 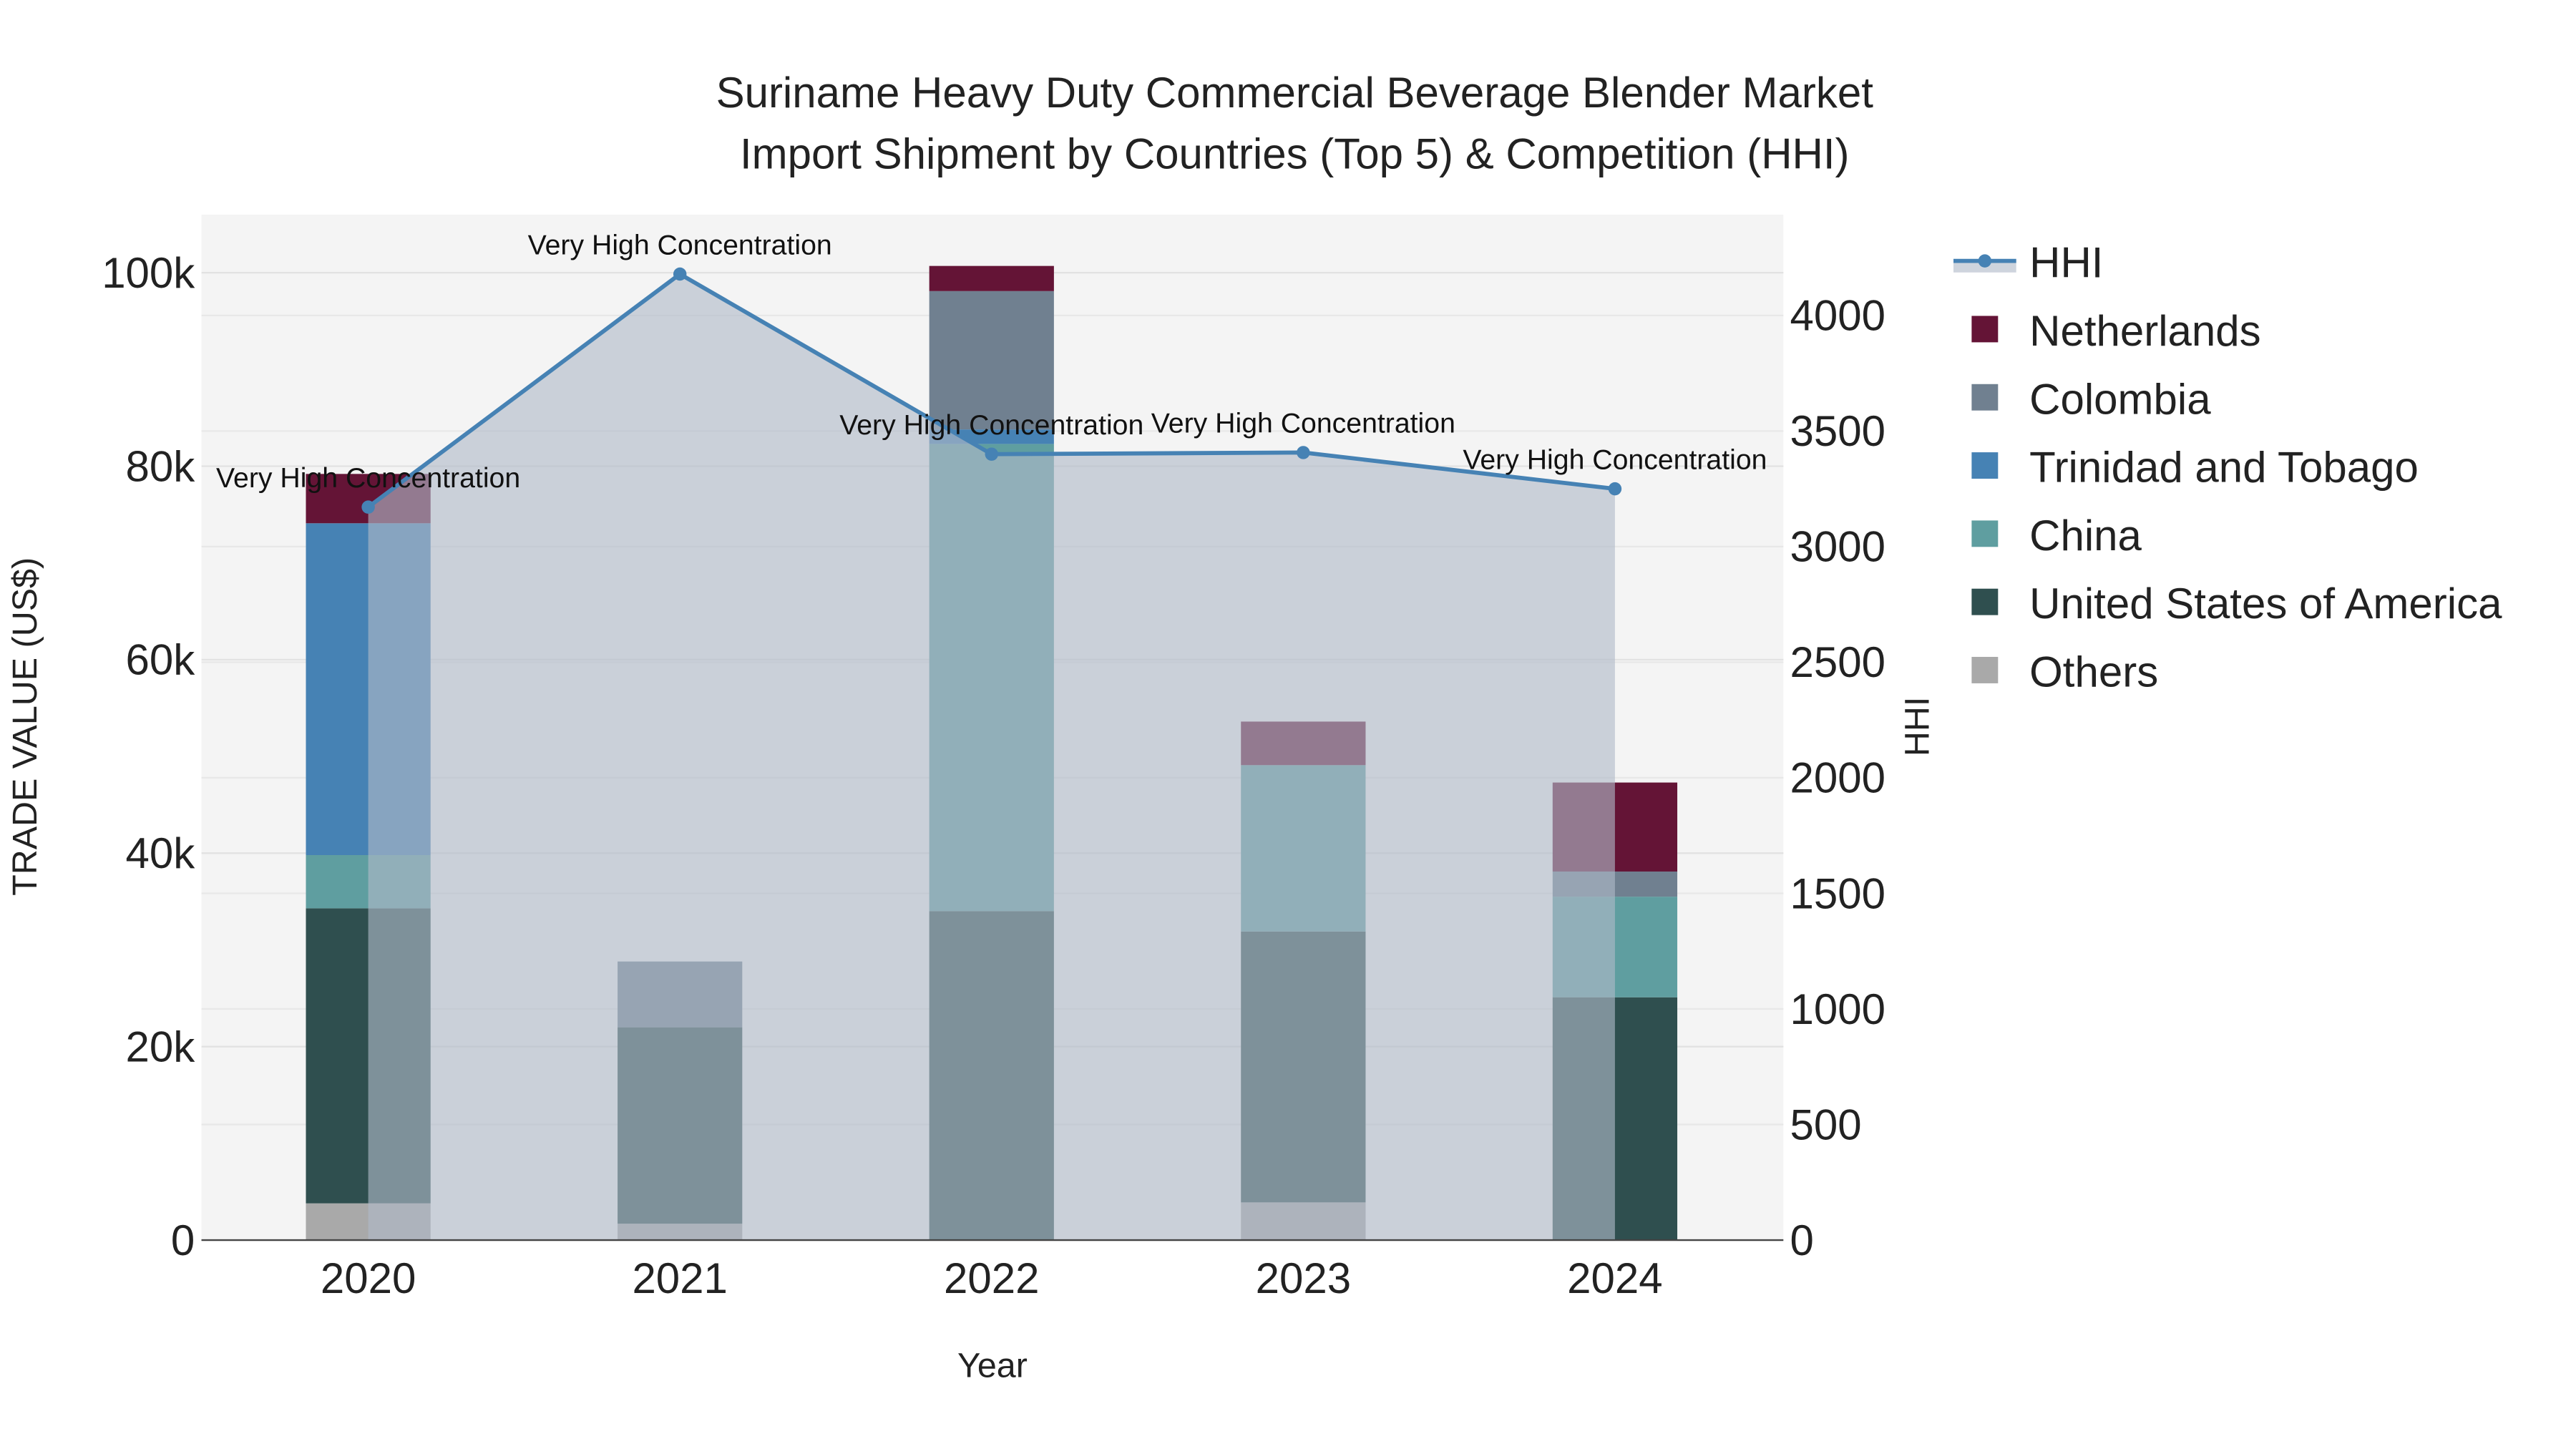 What do you see at coordinates (1985, 261) in the screenshot?
I see `legend-marker` at bounding box center [1985, 261].